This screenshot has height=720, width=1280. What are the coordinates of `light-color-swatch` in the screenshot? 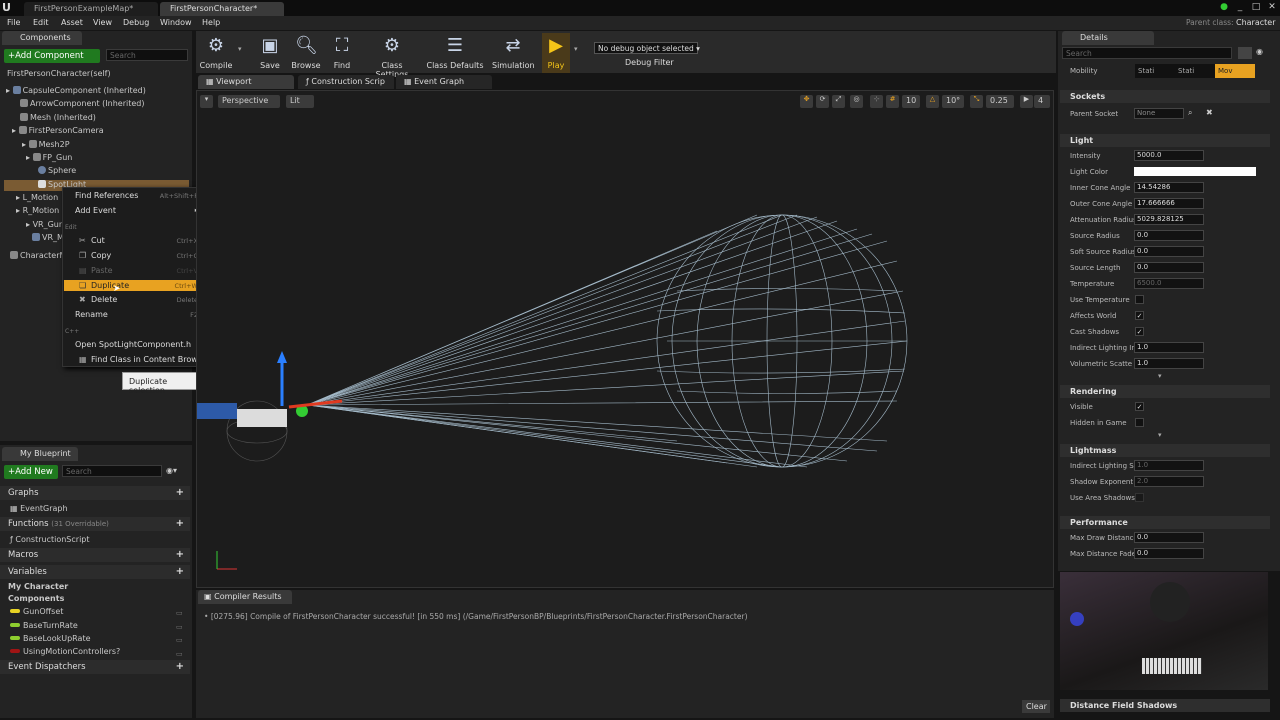 It's located at (1195, 171).